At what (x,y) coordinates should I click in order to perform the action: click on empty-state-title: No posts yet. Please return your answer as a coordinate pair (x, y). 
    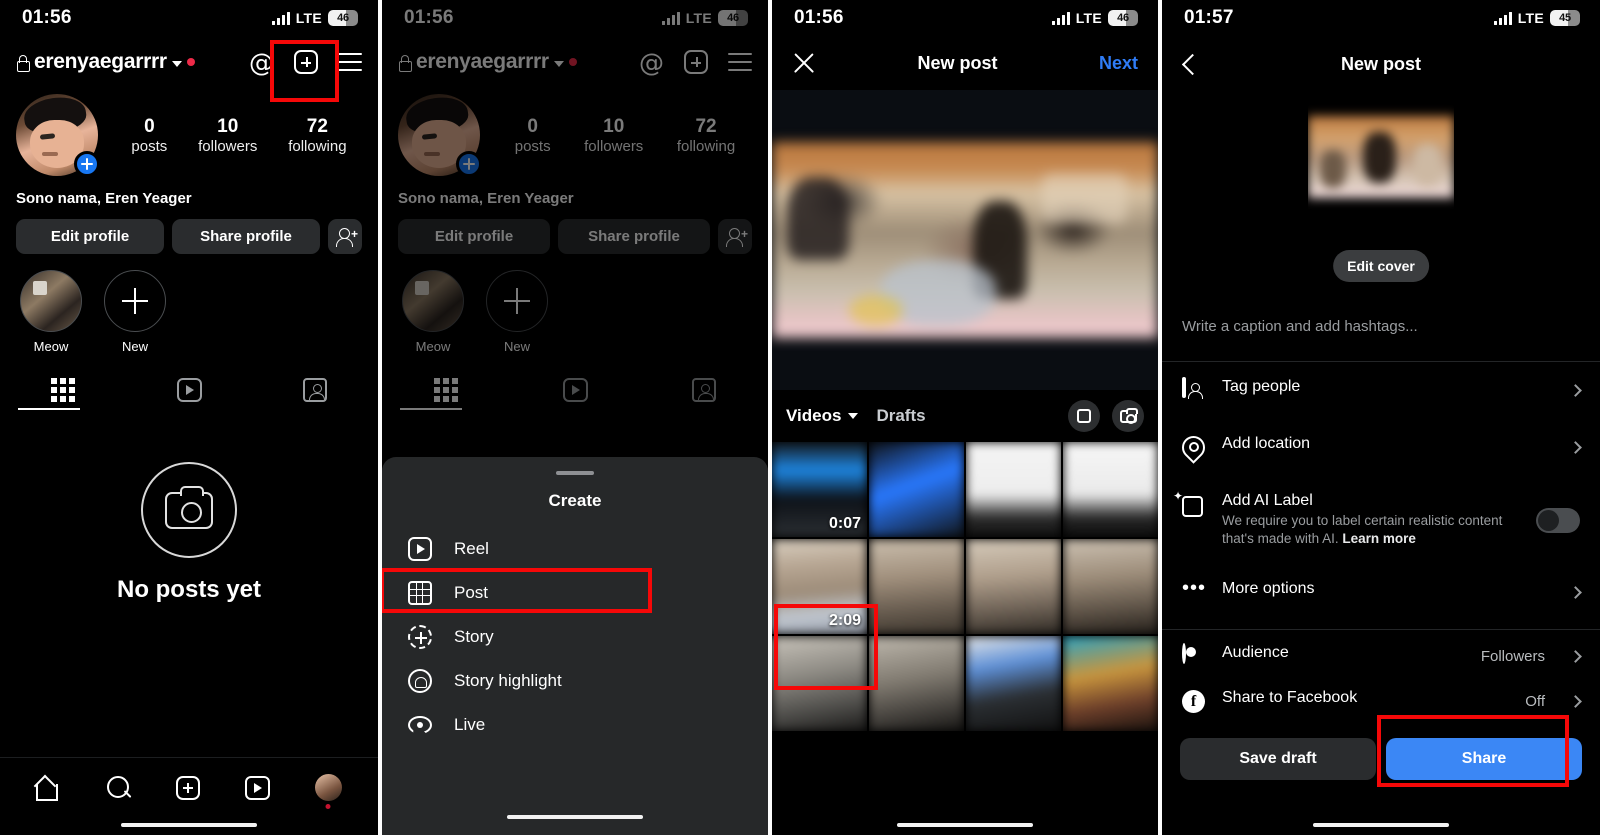
    Looking at the image, I should click on (189, 589).